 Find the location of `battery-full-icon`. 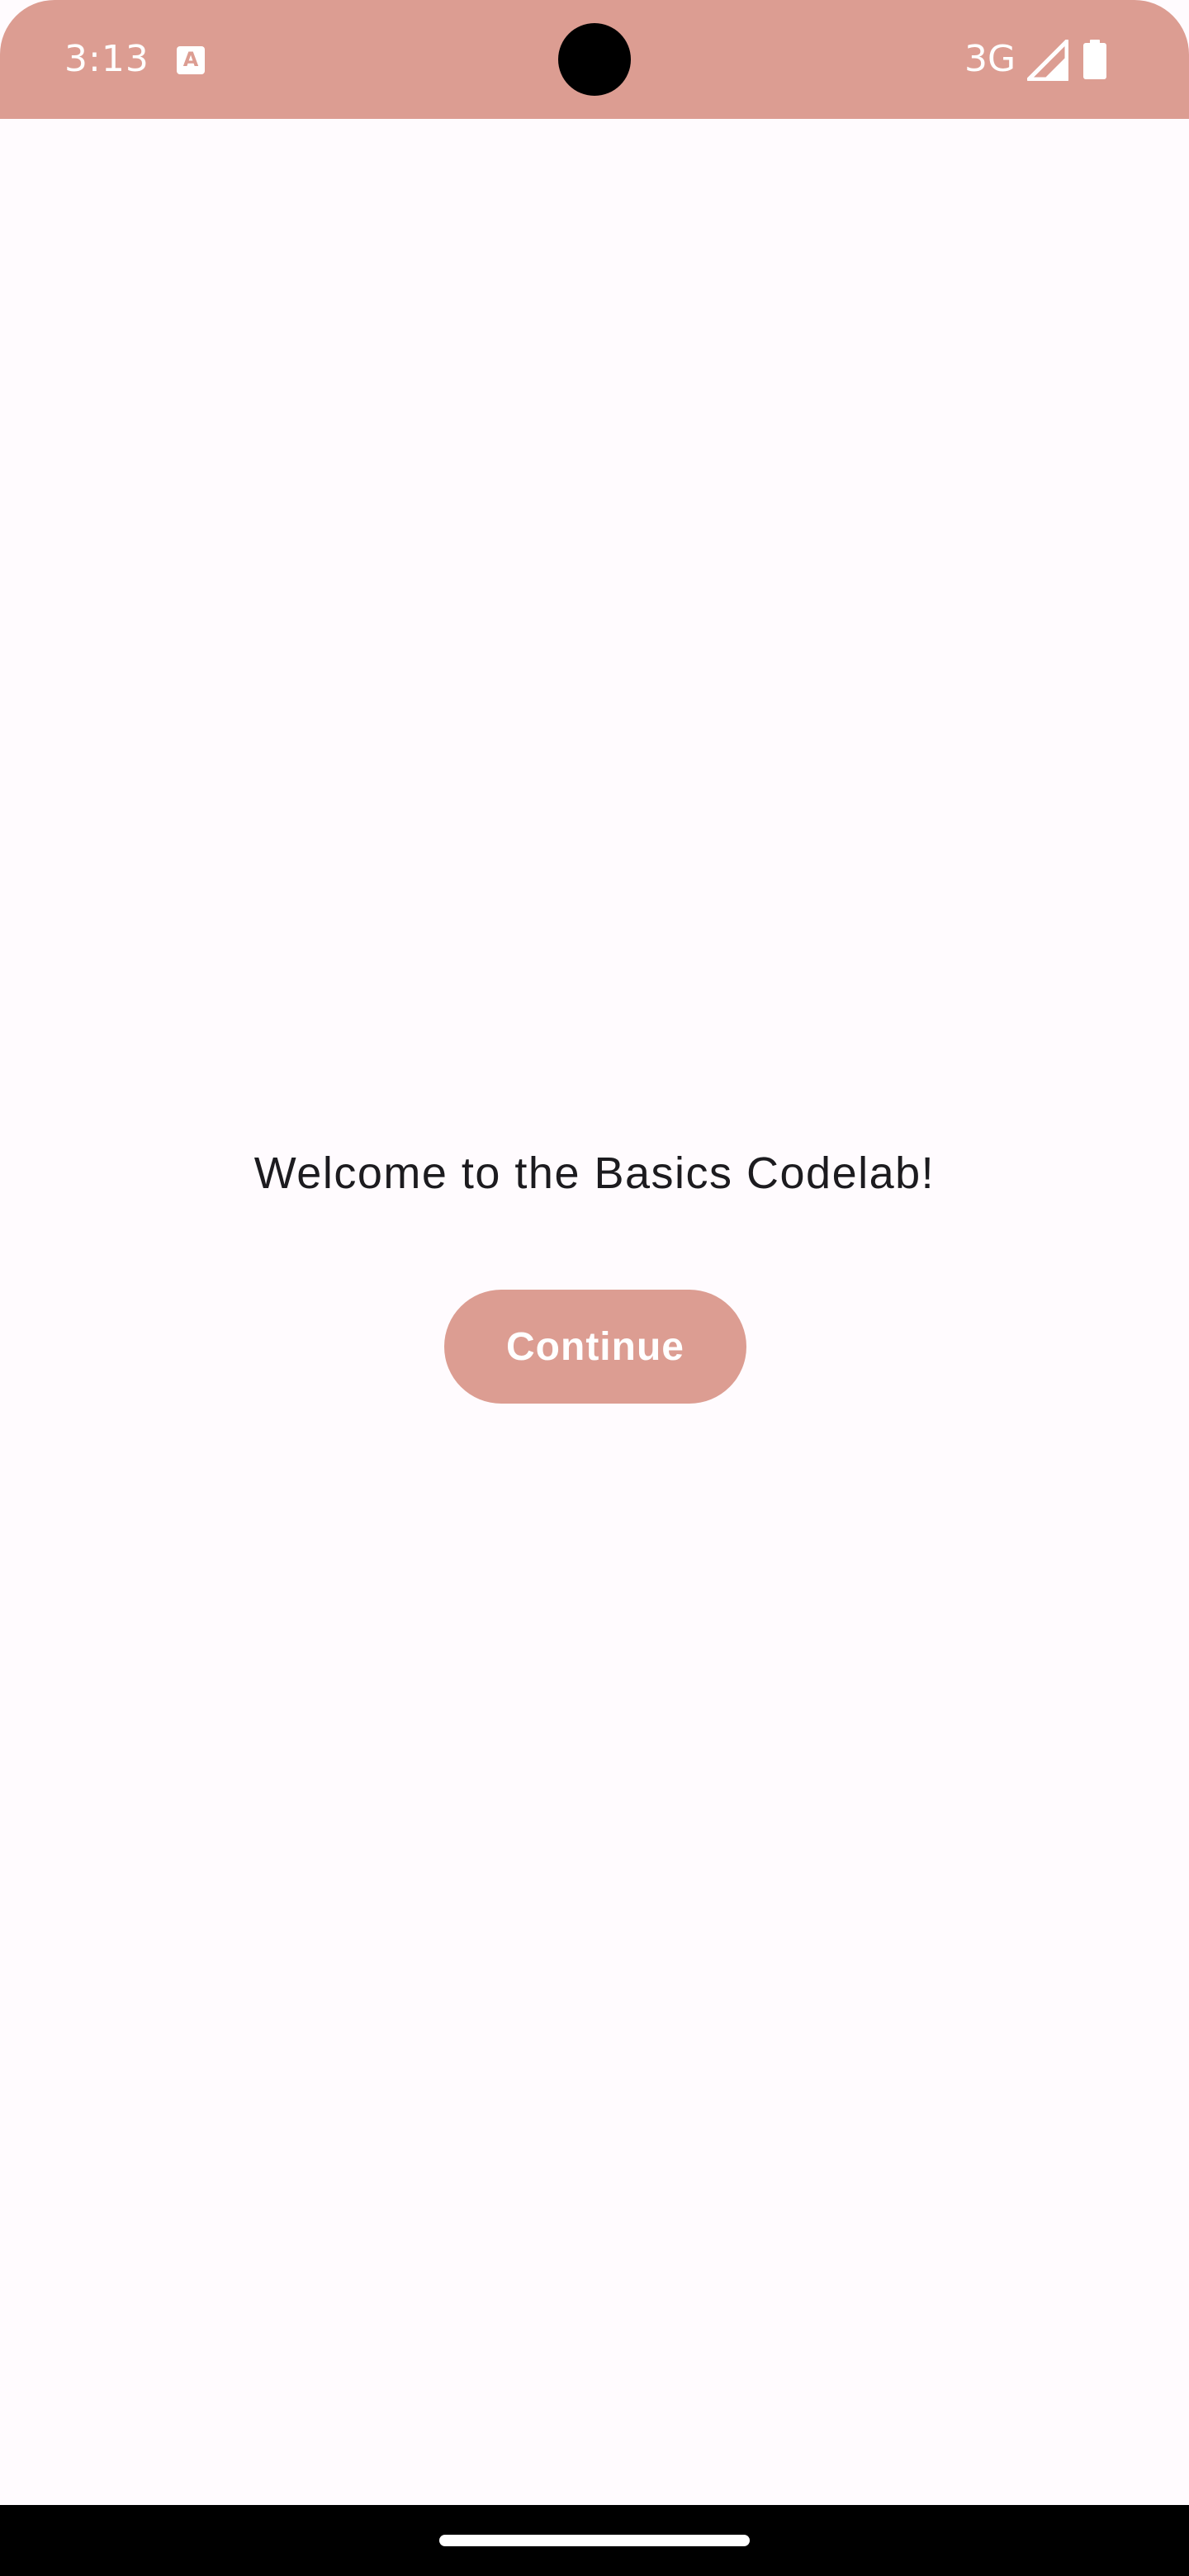

battery-full-icon is located at coordinates (1094, 59).